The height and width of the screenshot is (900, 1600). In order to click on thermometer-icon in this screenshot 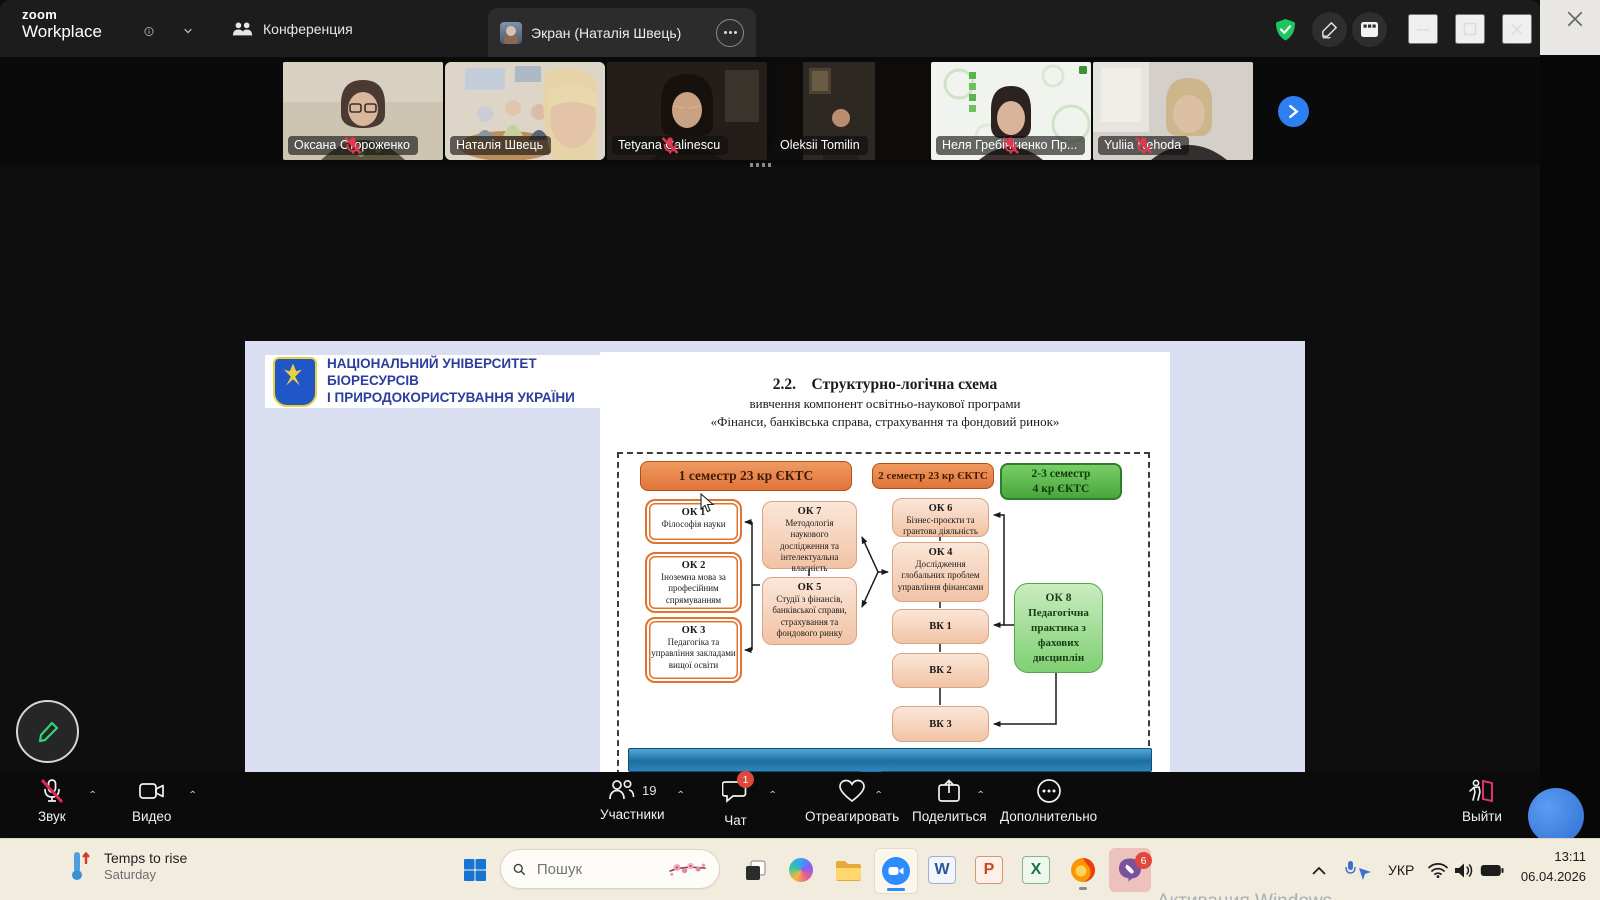, I will do `click(81, 865)`.